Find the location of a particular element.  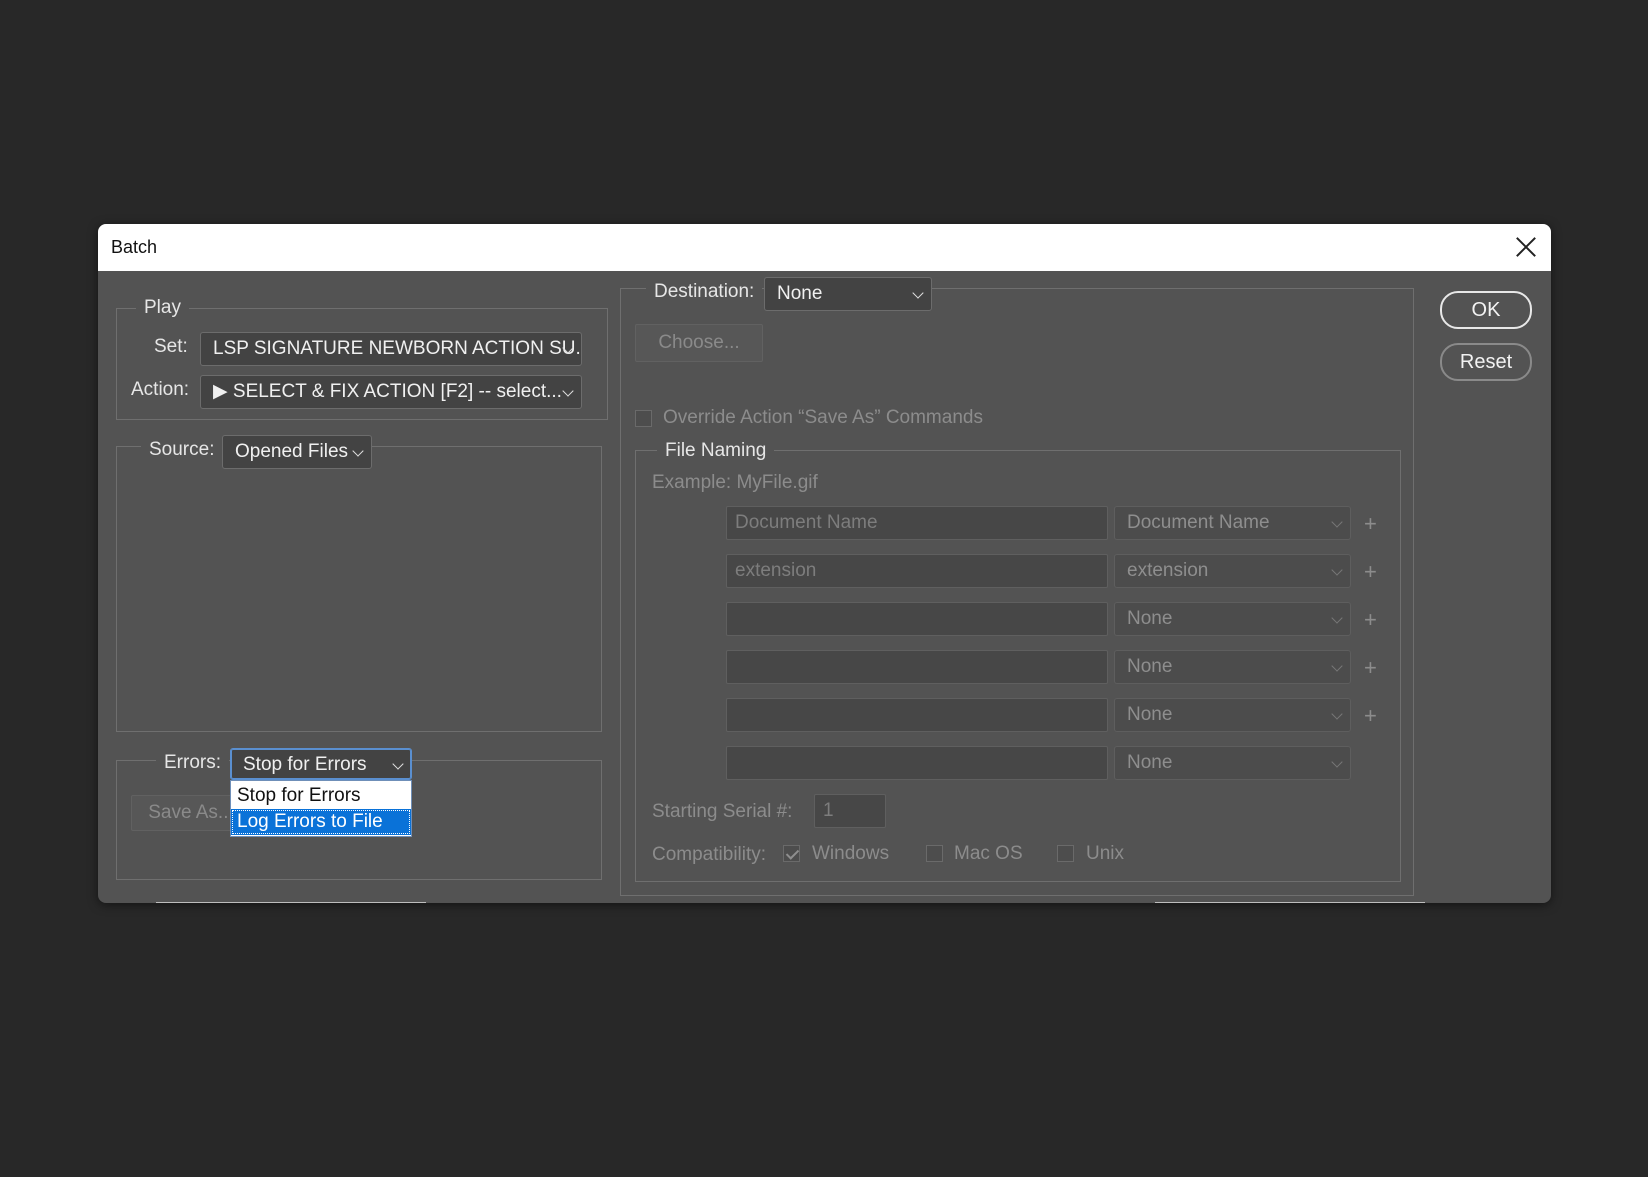

naming-select-4: None is located at coordinates (1232, 667).